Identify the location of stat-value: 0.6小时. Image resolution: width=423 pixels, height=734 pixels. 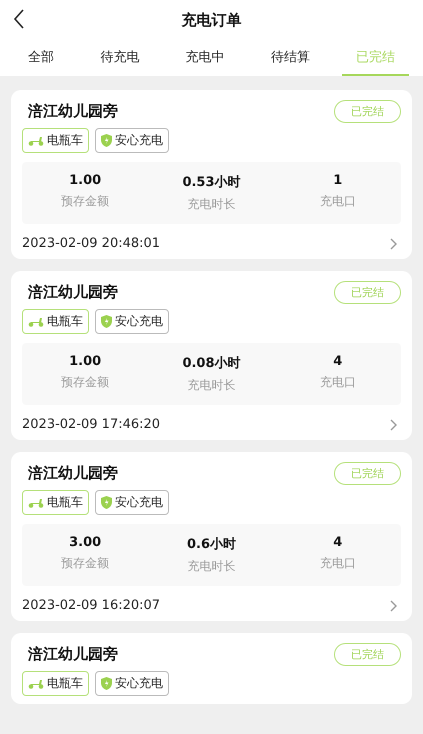
(211, 544).